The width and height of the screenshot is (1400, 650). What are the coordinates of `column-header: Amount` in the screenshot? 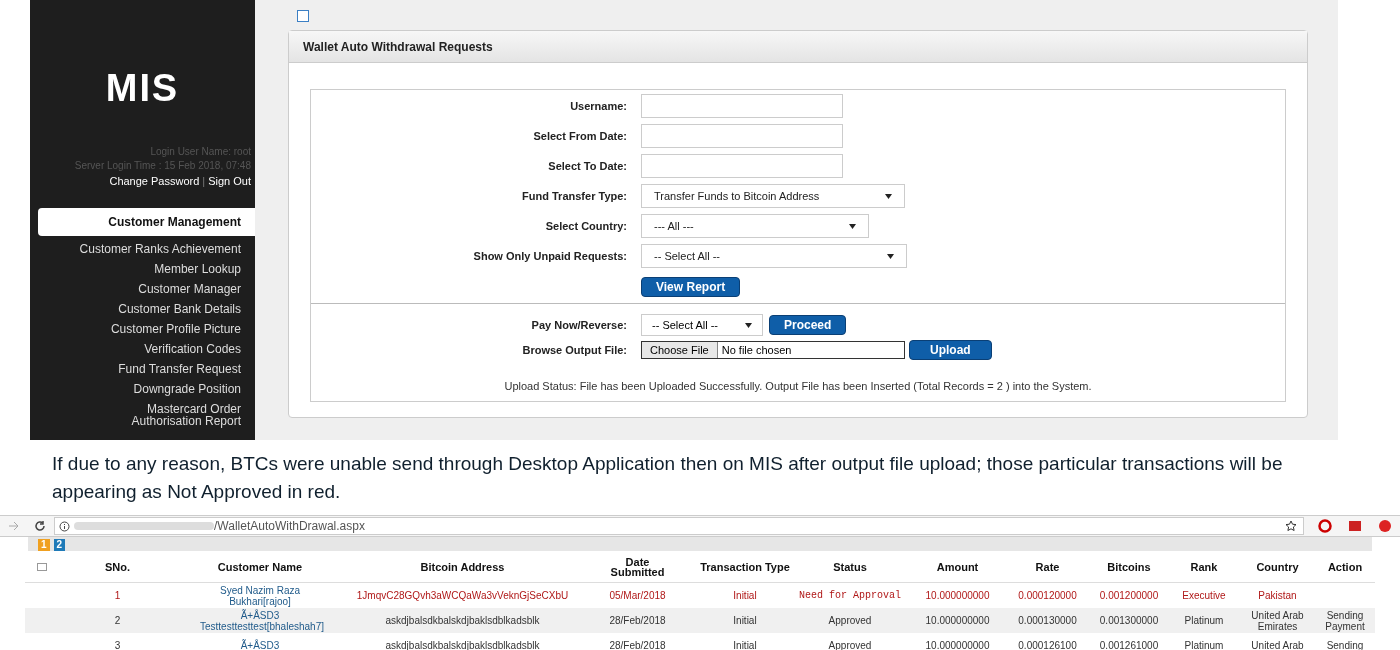 It's located at (957, 566).